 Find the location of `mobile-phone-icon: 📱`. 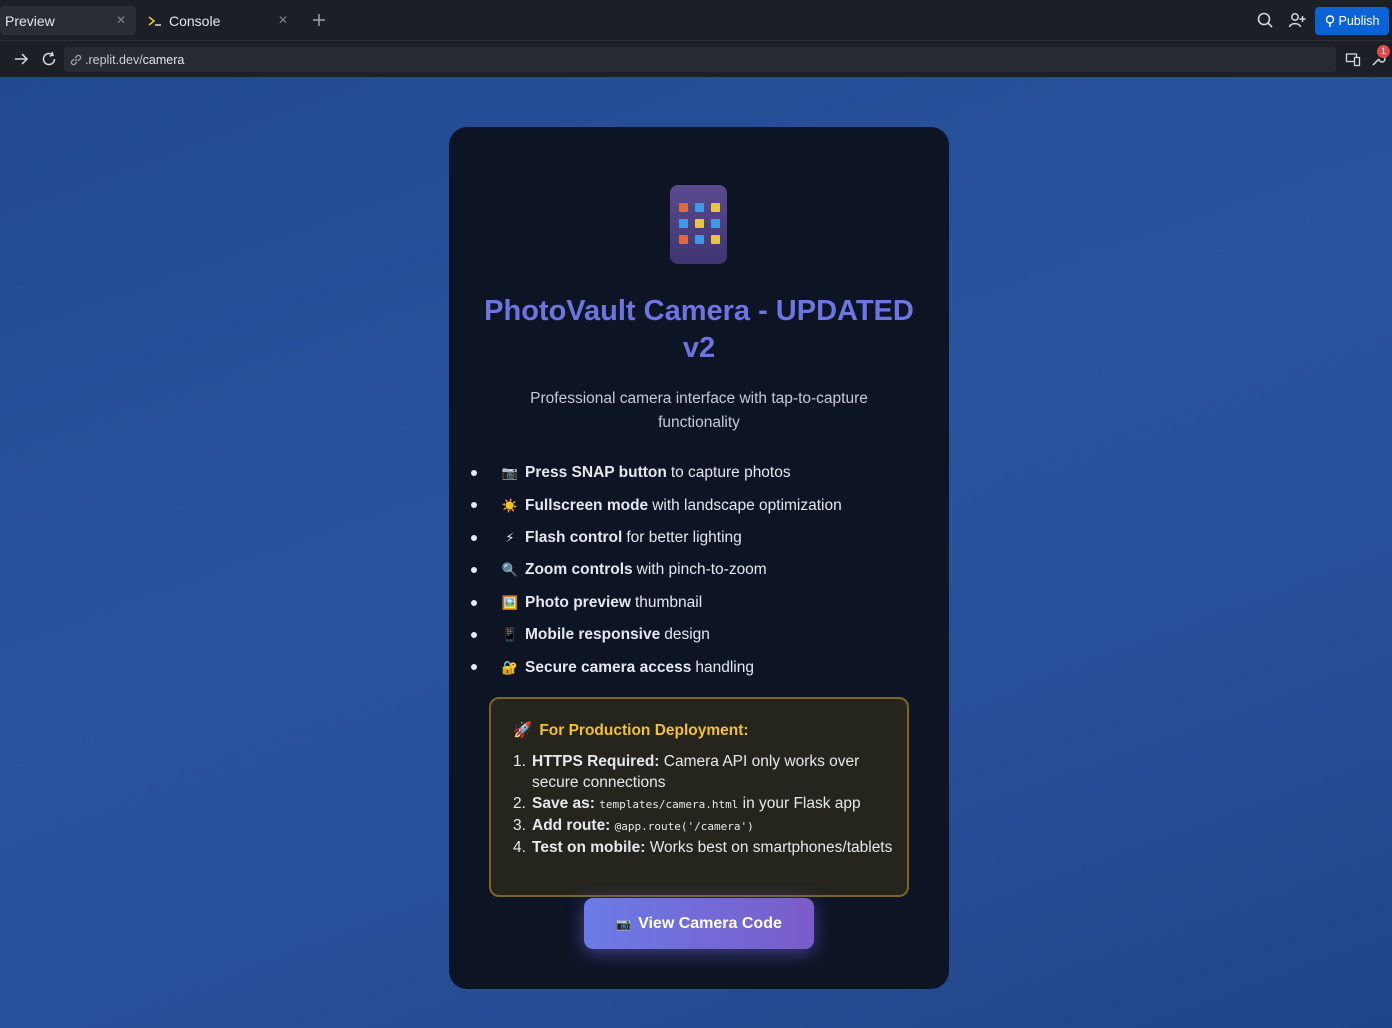

mobile-phone-icon: 📱 is located at coordinates (510, 635).